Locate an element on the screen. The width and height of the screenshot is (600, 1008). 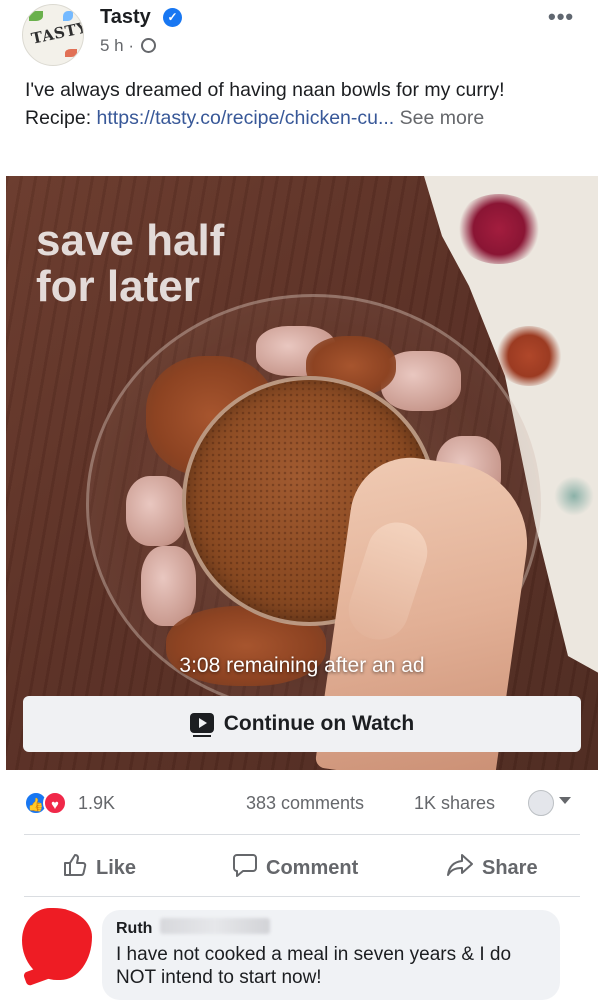
watch-play-icon is located at coordinates (201, 725).